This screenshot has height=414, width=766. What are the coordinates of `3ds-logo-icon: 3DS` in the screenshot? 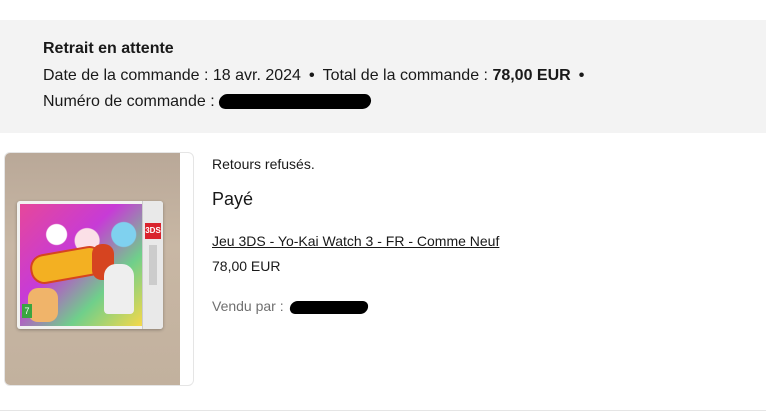 It's located at (153, 231).